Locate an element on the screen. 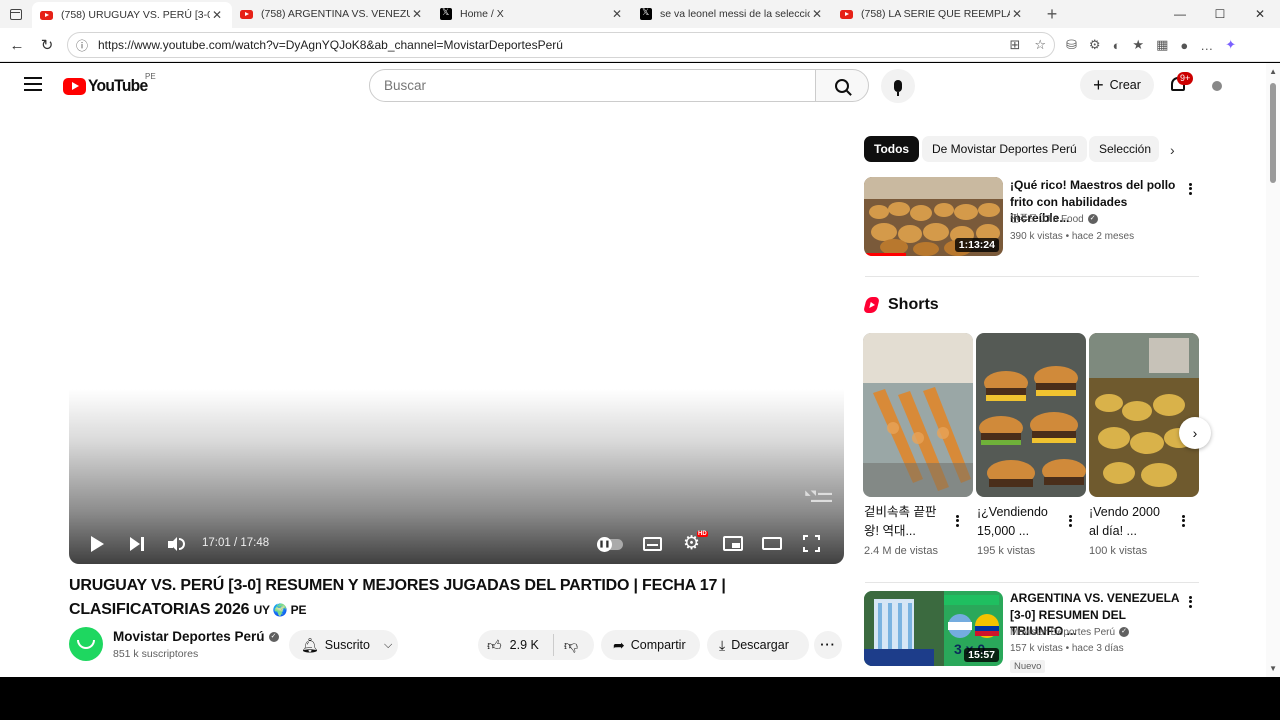 This screenshot has height=720, width=1280. like-icon: 👍︎ is located at coordinates (494, 645).